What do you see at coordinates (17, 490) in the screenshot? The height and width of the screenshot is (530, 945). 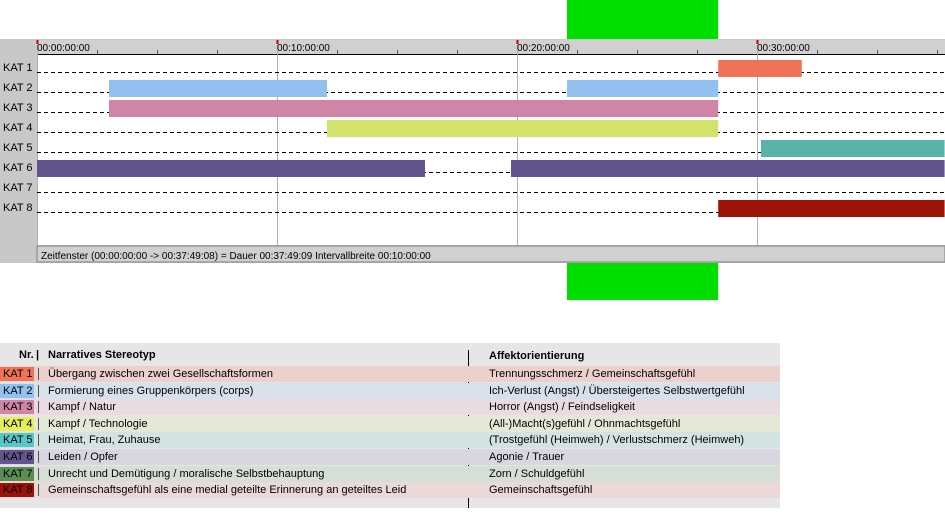 I see `category-badge: KAT 8` at bounding box center [17, 490].